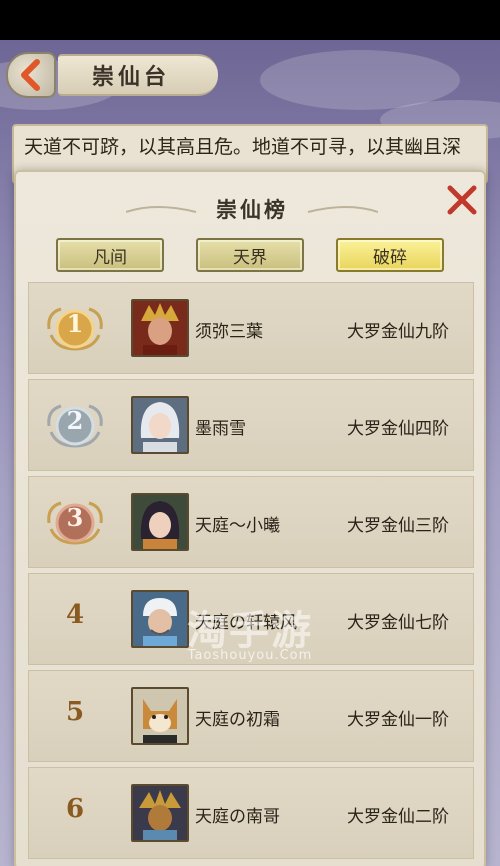 This screenshot has width=500, height=866. What do you see at coordinates (75, 420) in the screenshot?
I see `rank-number: 2` at bounding box center [75, 420].